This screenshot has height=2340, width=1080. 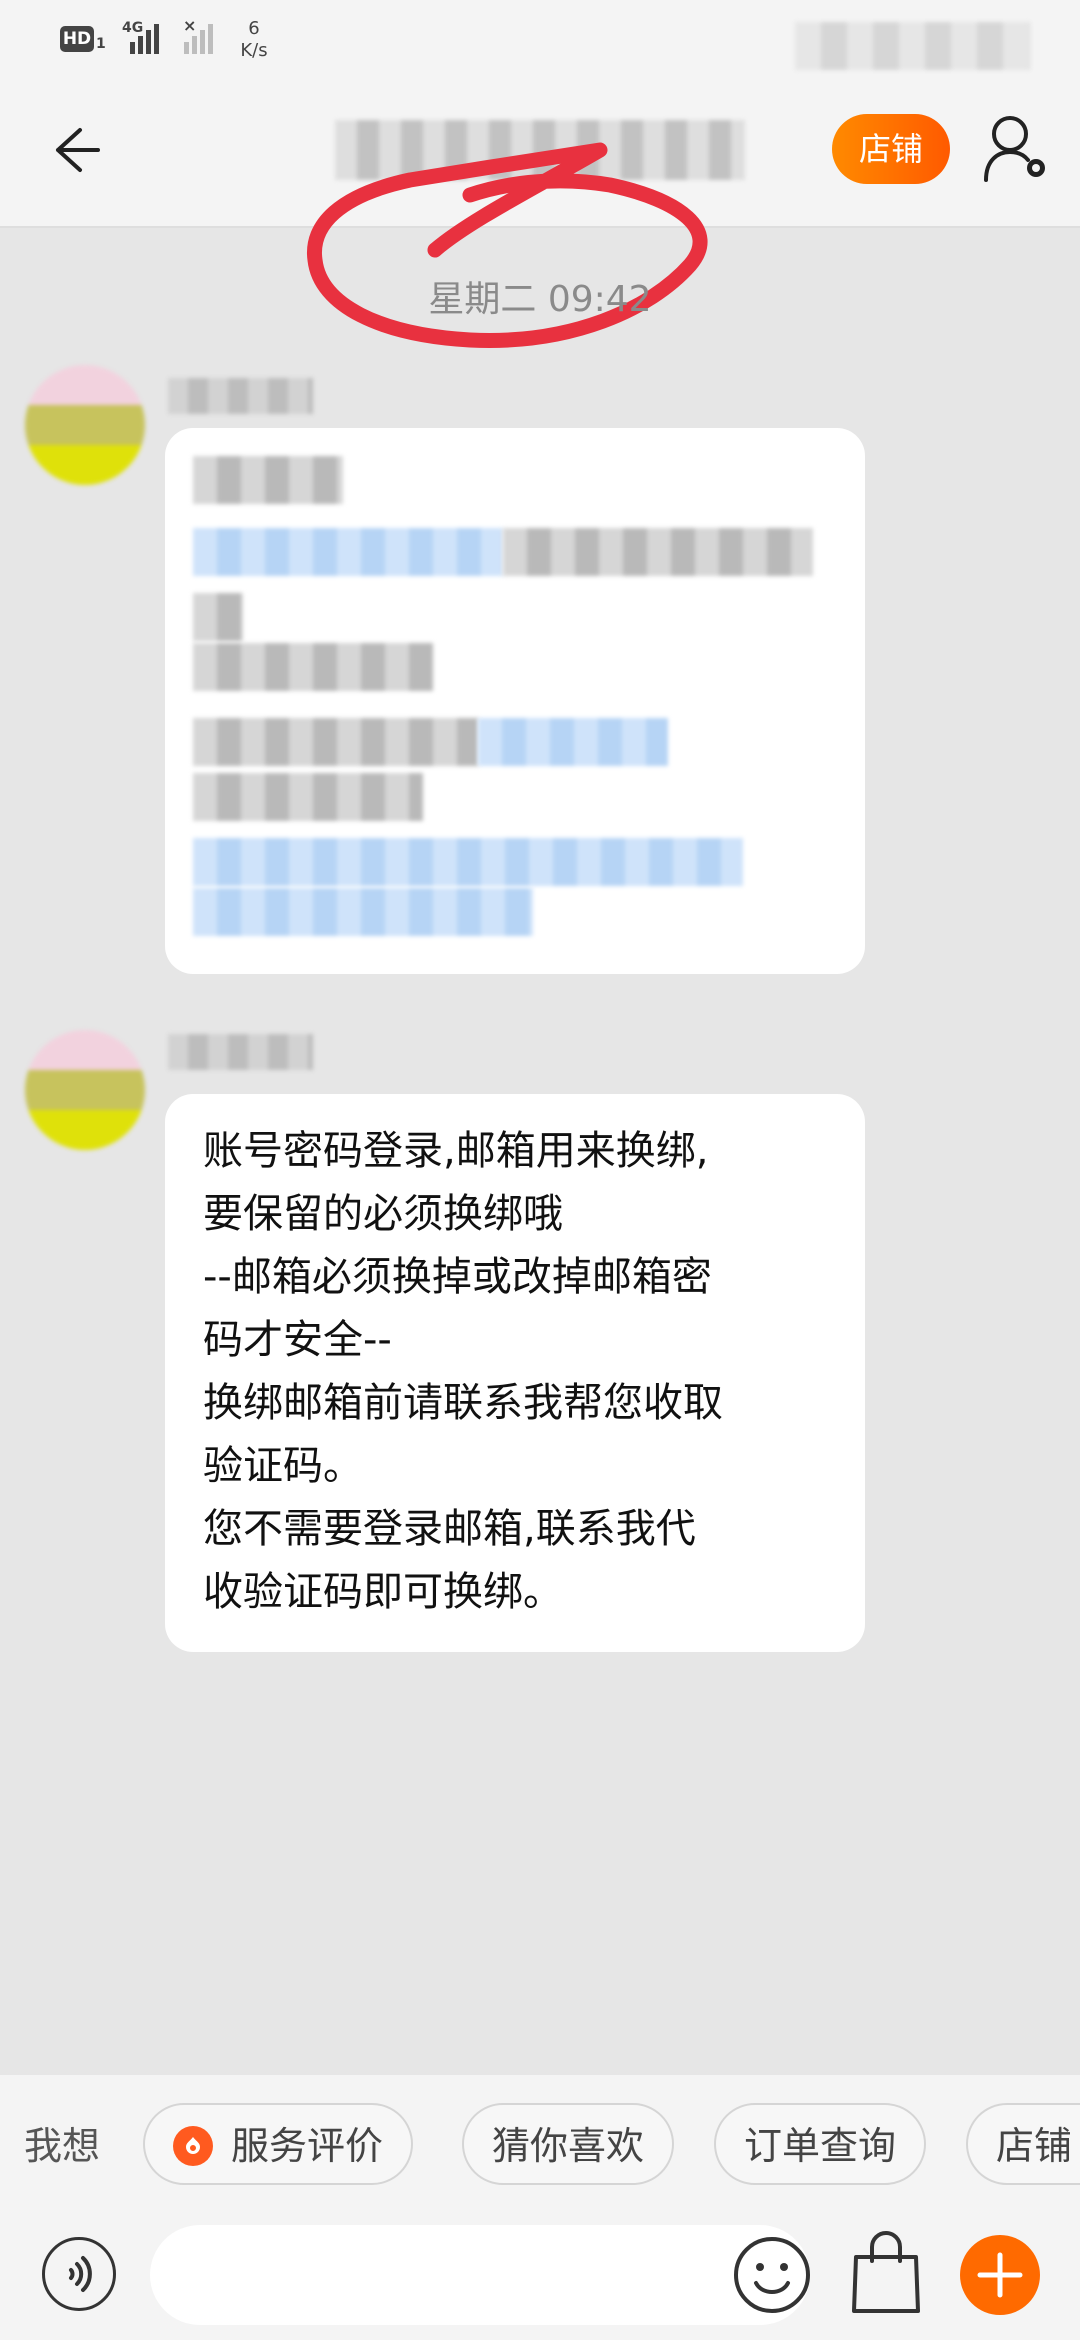 What do you see at coordinates (891, 149) in the screenshot?
I see `store-button: 店铺` at bounding box center [891, 149].